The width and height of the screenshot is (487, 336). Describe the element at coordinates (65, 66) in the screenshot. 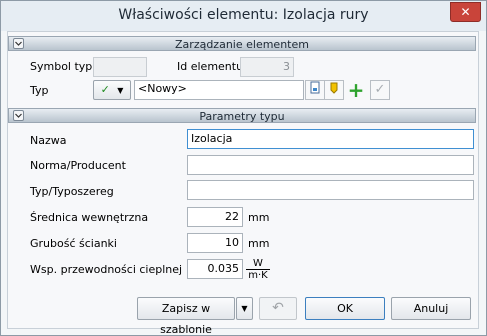

I see `symbol-label: Symbol typu` at that location.